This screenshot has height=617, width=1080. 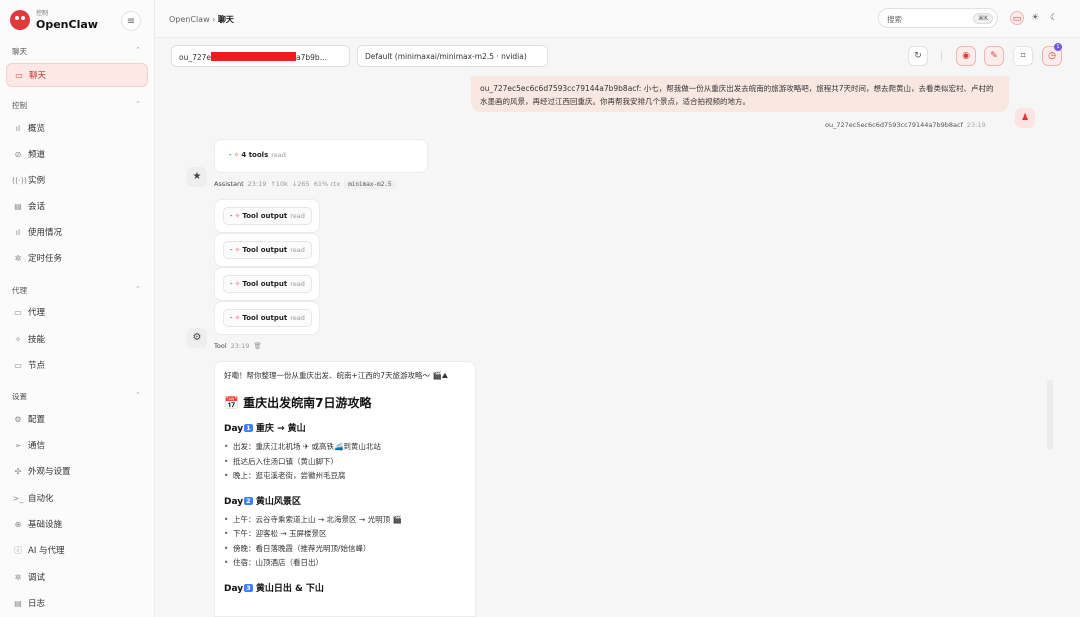 I want to click on wrench-icon: ✎, so click(x=994, y=56).